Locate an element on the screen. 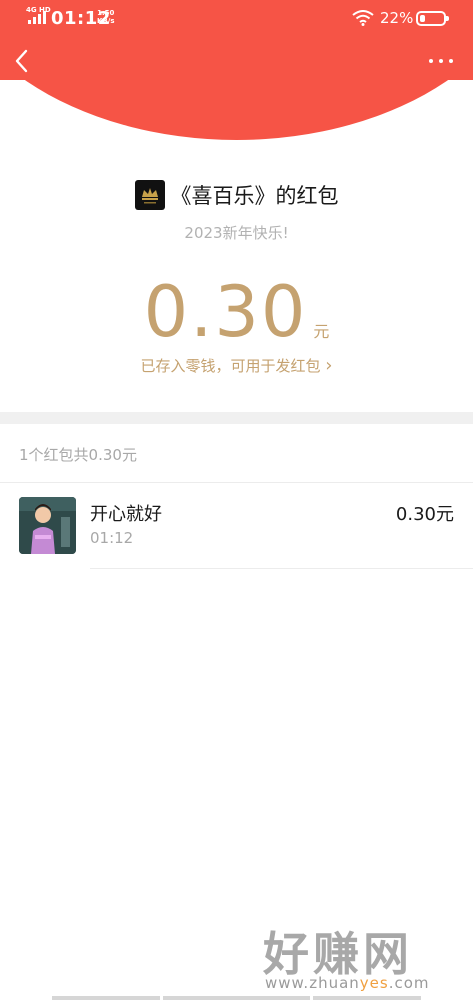 The image size is (473, 1000). watermark-url-prefix: www.zhuan is located at coordinates (312, 983).